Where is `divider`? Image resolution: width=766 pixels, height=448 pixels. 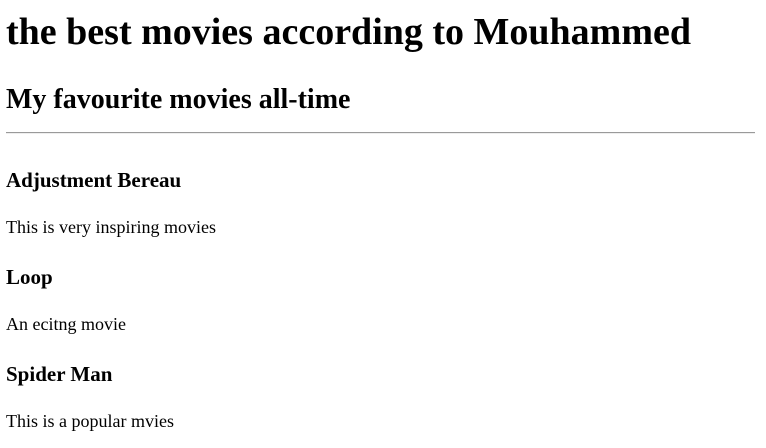
divider is located at coordinates (380, 133).